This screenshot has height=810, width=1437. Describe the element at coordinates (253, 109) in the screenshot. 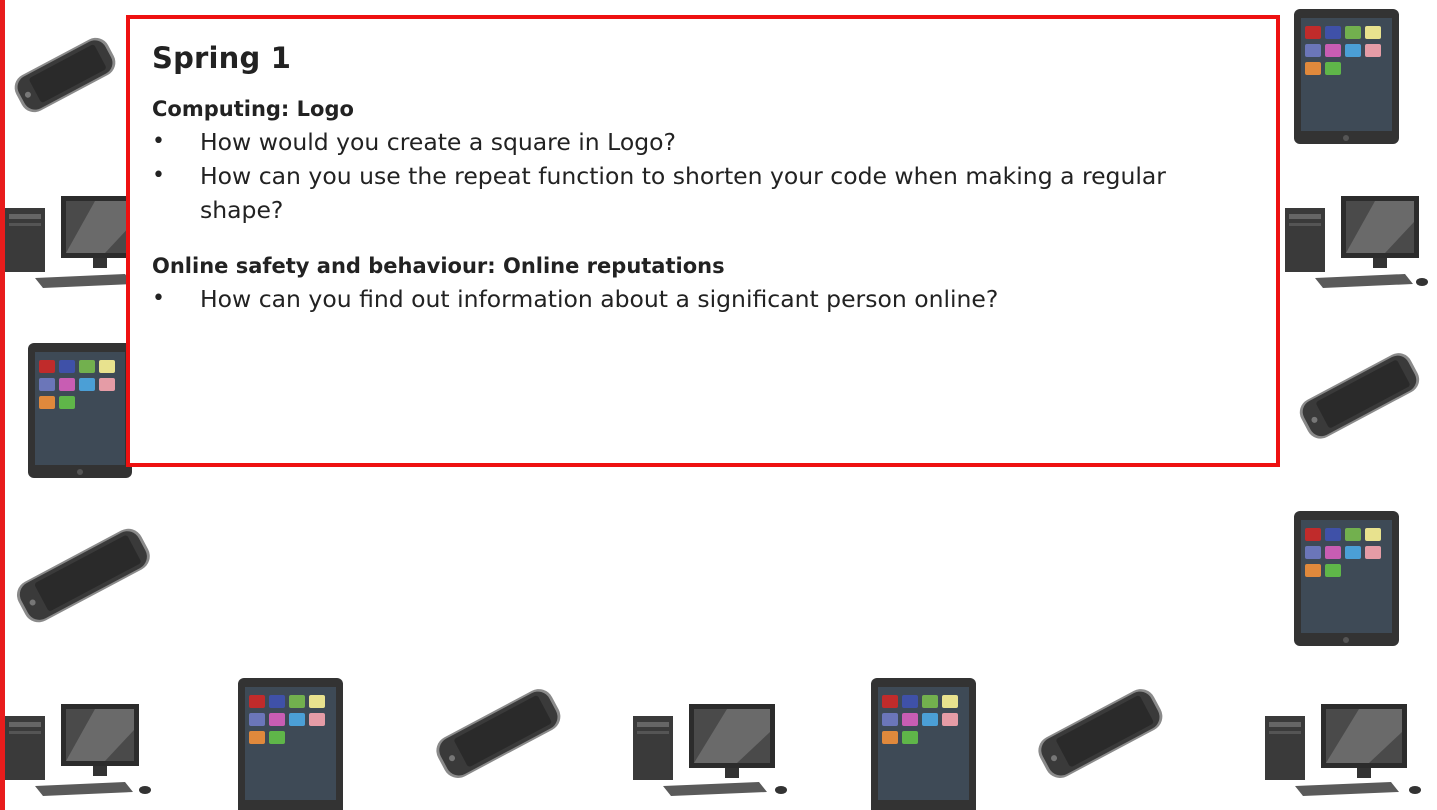

I see `section-heading: Computing: Logo` at that location.